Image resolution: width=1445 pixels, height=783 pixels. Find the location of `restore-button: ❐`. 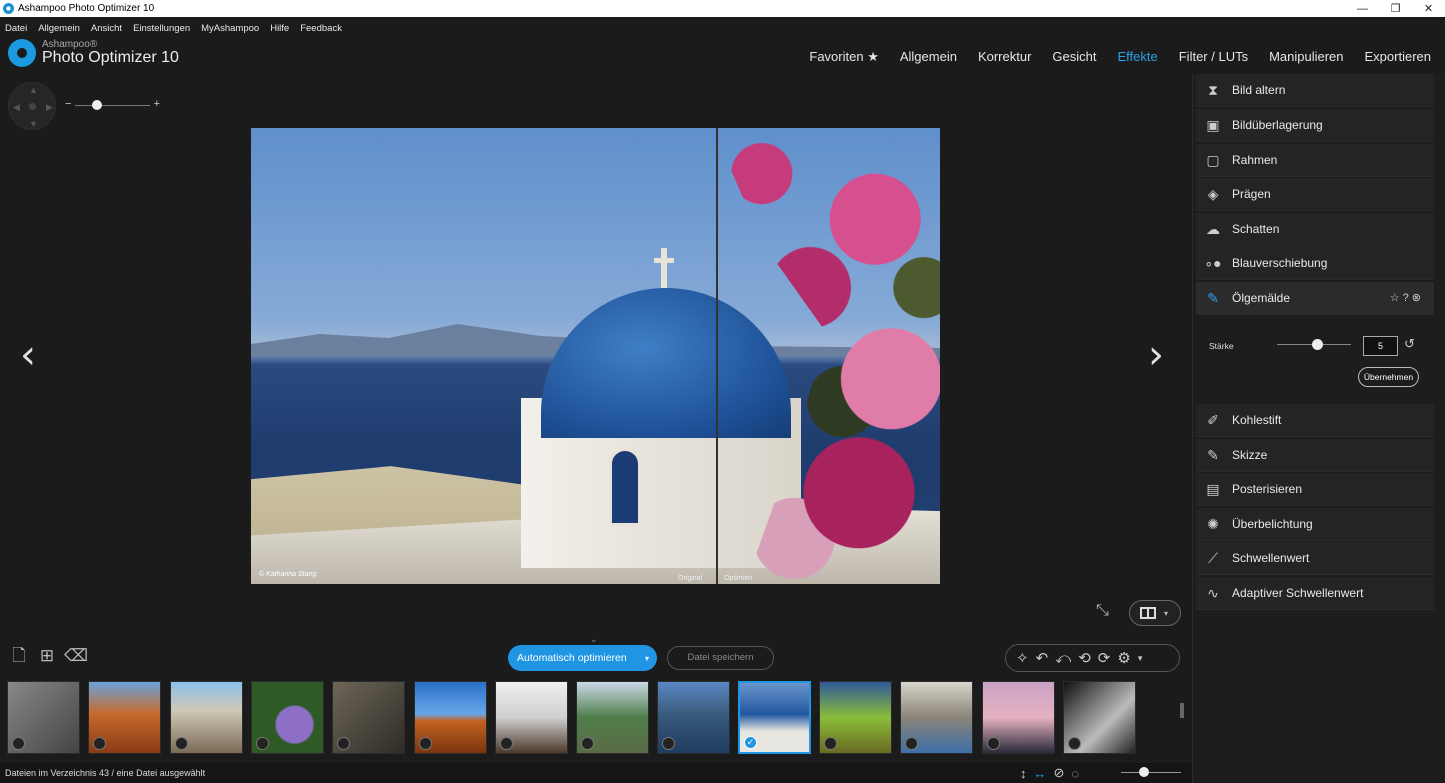

restore-button: ❐ is located at coordinates (1395, 8).